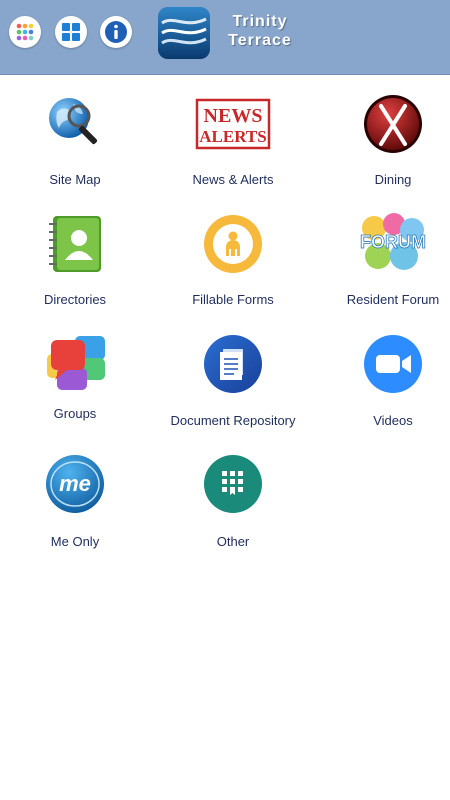  Describe the element at coordinates (233, 364) in the screenshot. I see `document-icon` at that location.